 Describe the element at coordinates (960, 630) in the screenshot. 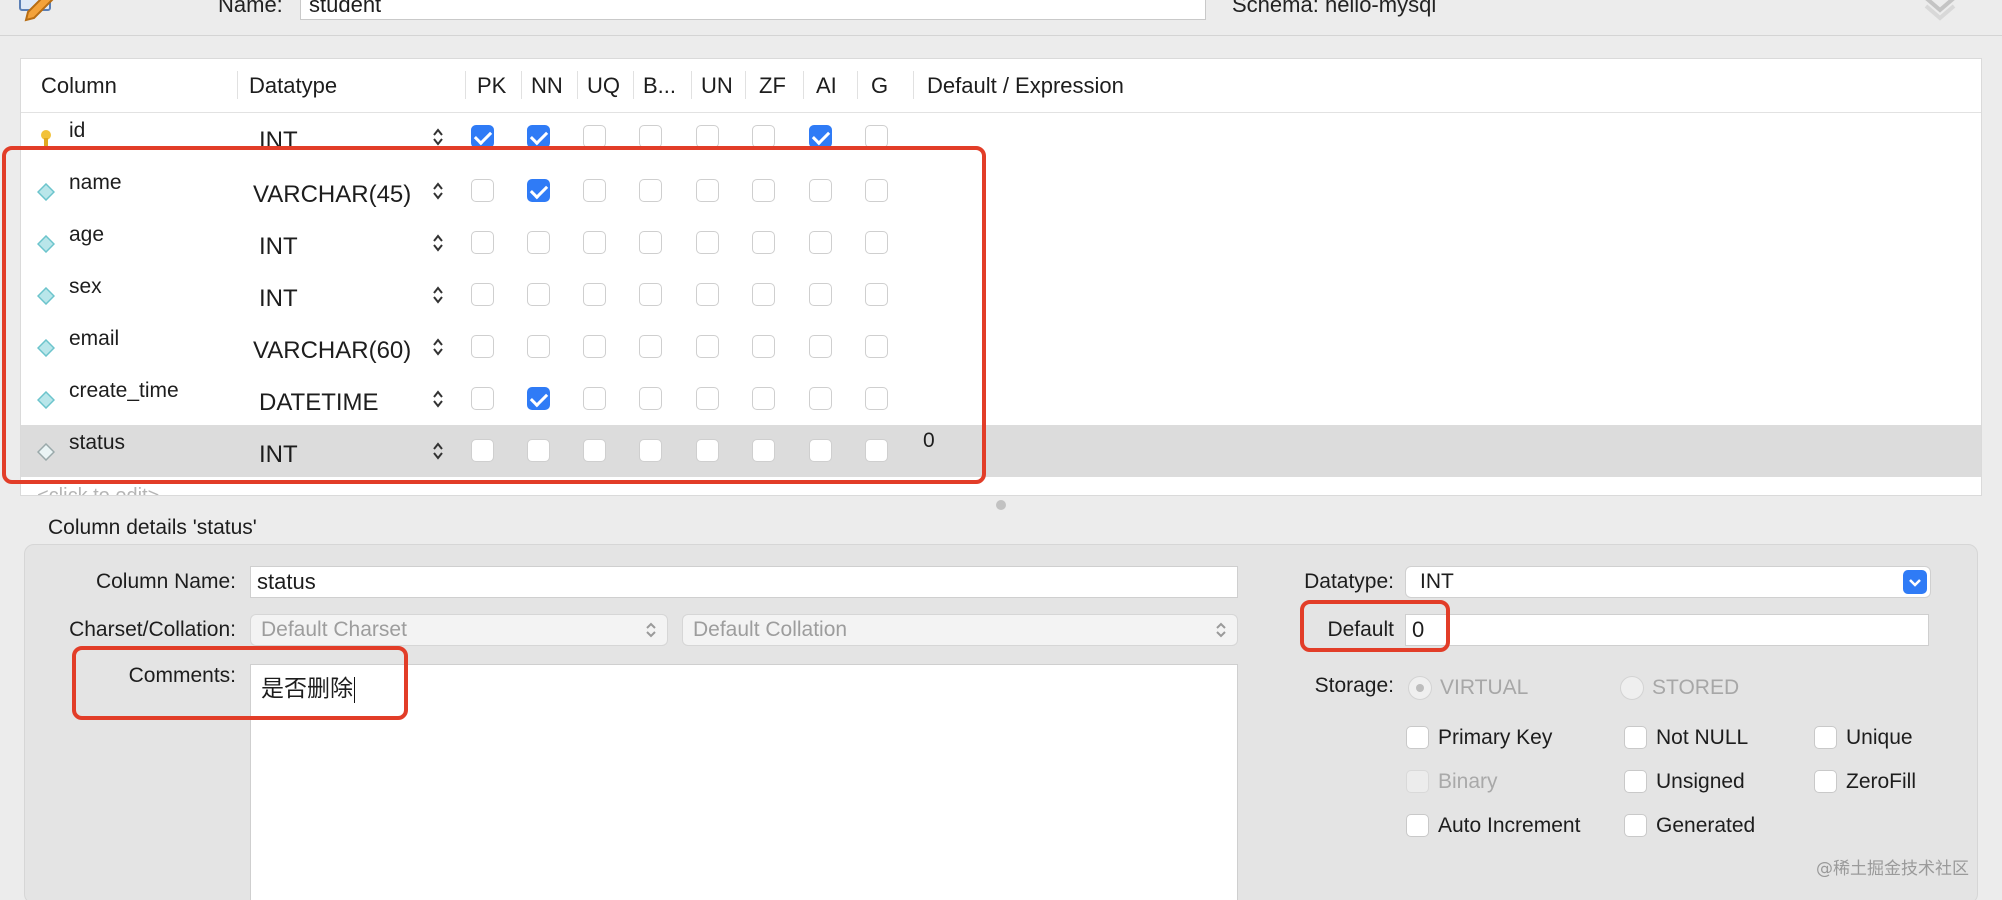

I see `collation-select: Default Collation` at that location.